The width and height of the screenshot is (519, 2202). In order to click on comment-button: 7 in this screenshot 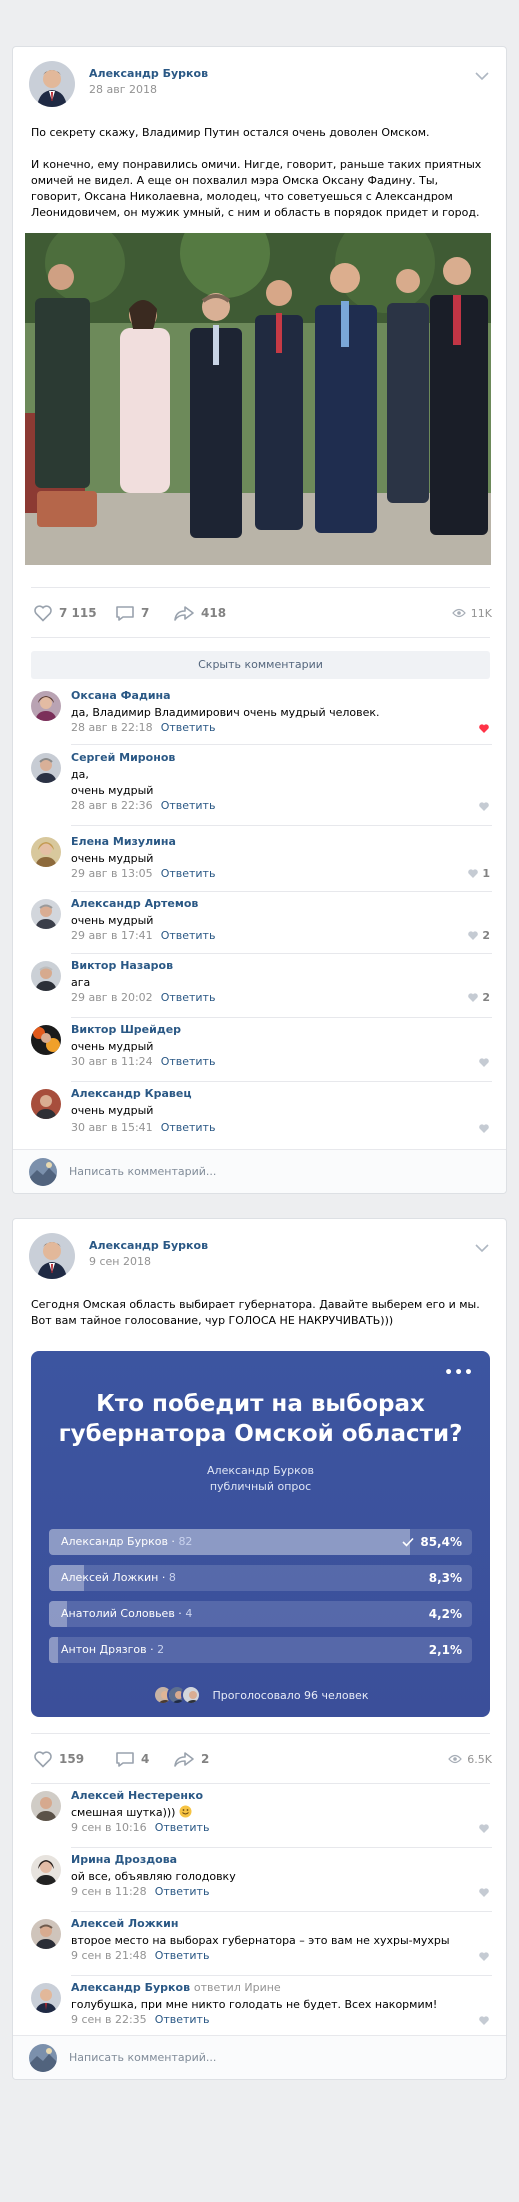, I will do `click(132, 613)`.